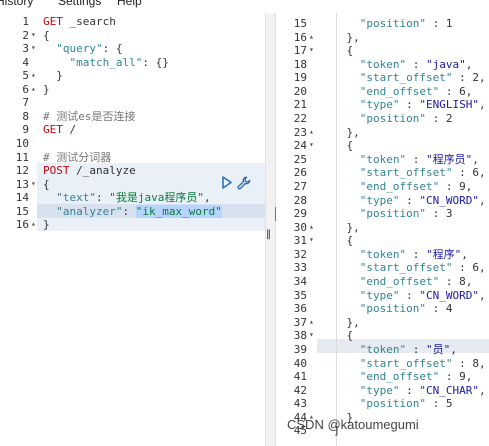  What do you see at coordinates (25, 62) in the screenshot?
I see `request-line-number: 4` at bounding box center [25, 62].